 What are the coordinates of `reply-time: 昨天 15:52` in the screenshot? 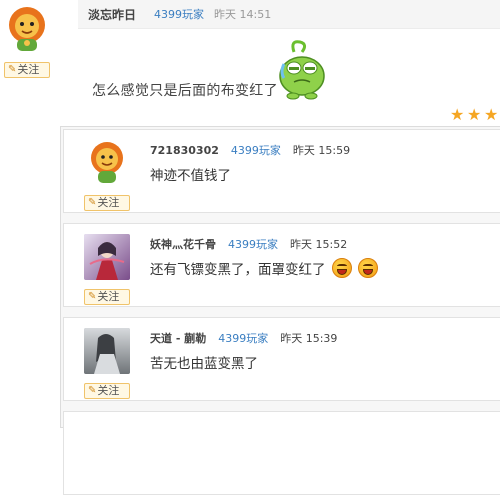 It's located at (319, 244).